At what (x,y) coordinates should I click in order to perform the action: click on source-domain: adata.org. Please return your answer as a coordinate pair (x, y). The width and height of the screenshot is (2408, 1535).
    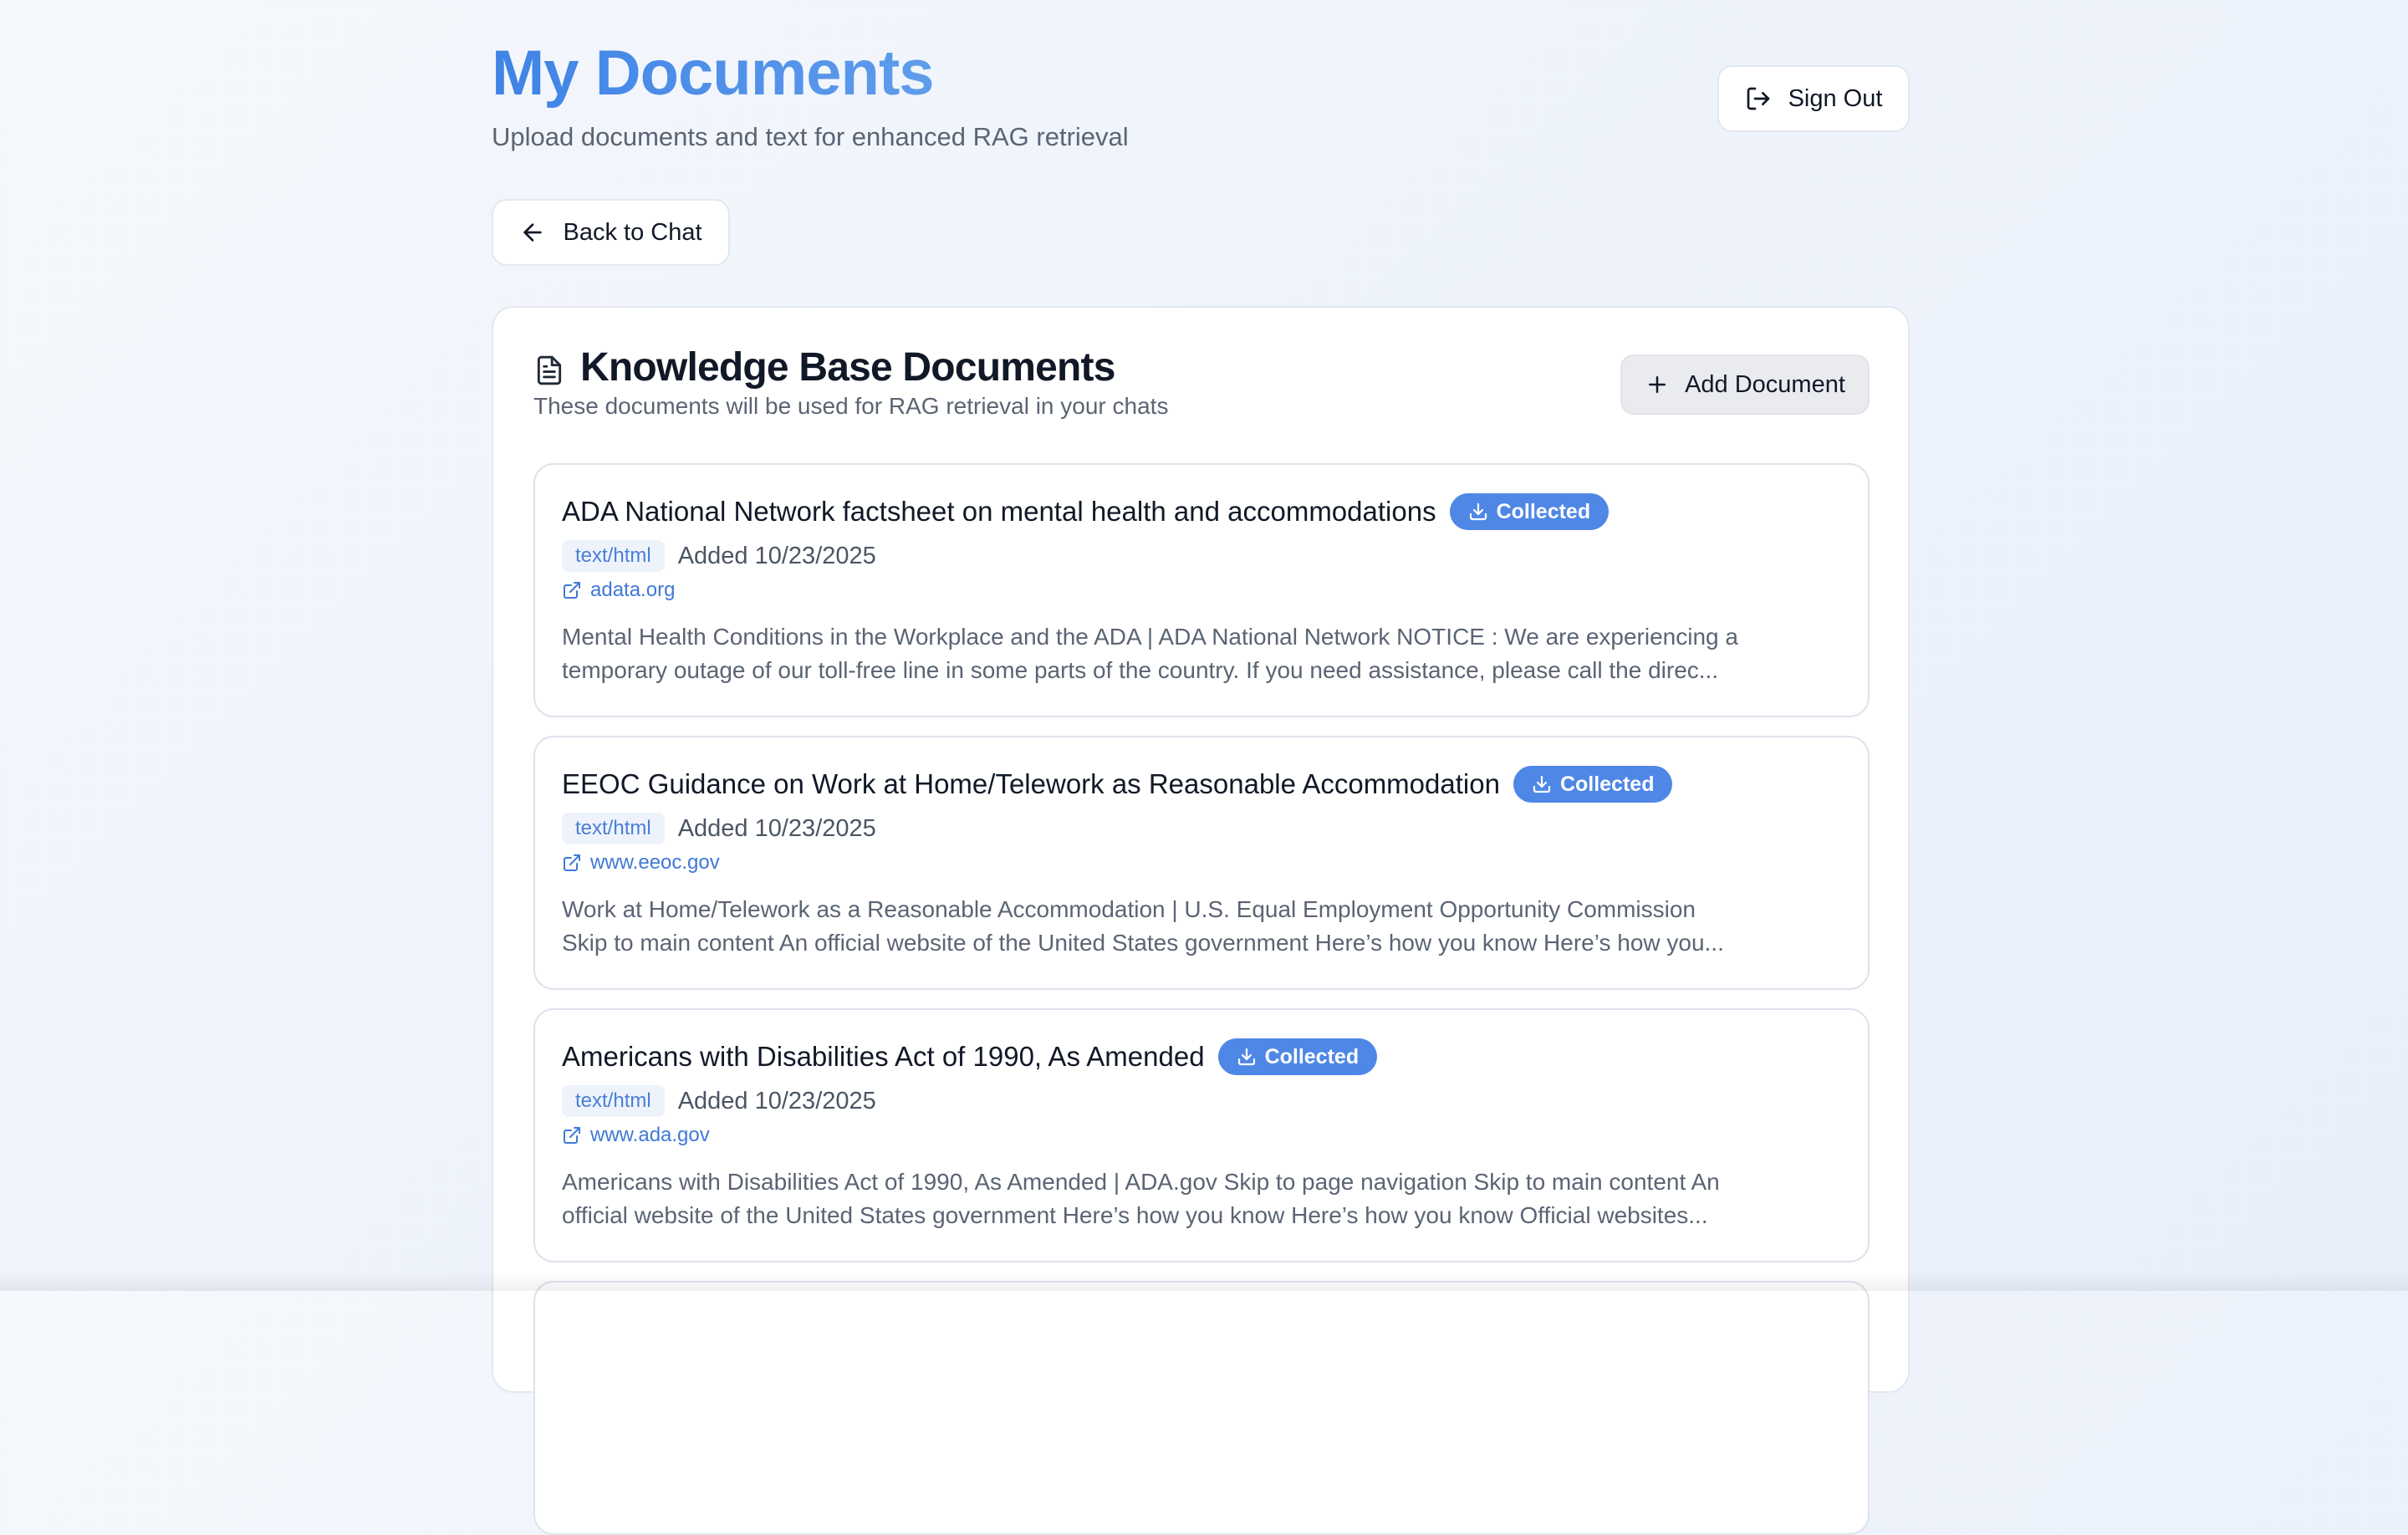
    Looking at the image, I should click on (633, 590).